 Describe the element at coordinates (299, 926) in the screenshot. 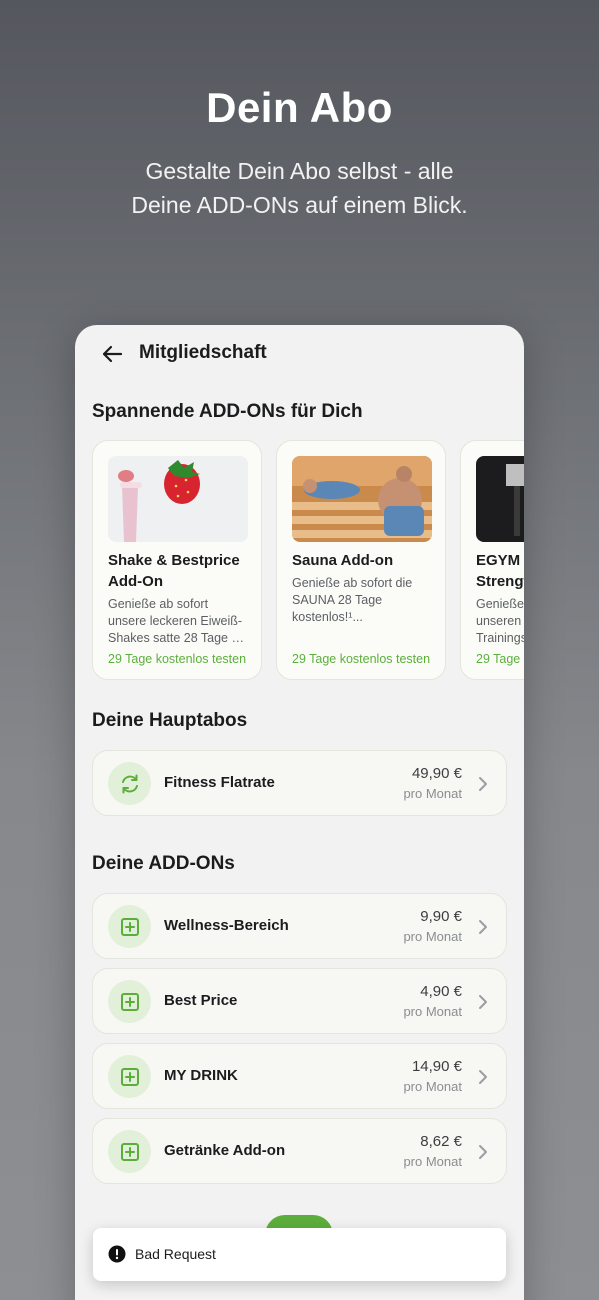

I see `addon-row-wellness: Wellness-Bereich 9,90 € pro Monat` at that location.